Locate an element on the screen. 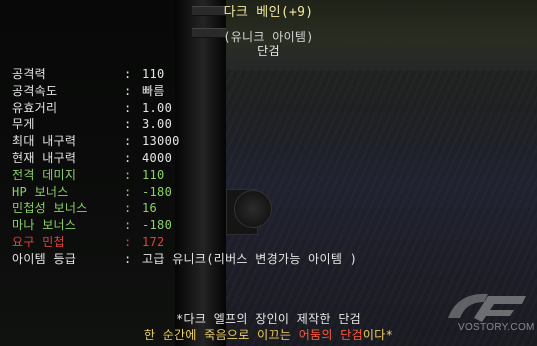 The height and width of the screenshot is (346, 537). stat-value: 172 is located at coordinates (153, 242).